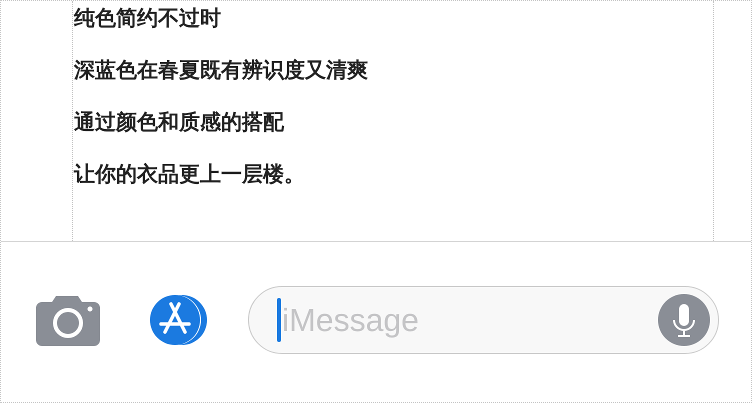 The height and width of the screenshot is (403, 752). What do you see at coordinates (190, 174) in the screenshot?
I see `message-text: 让你的衣品更上一层楼。` at bounding box center [190, 174].